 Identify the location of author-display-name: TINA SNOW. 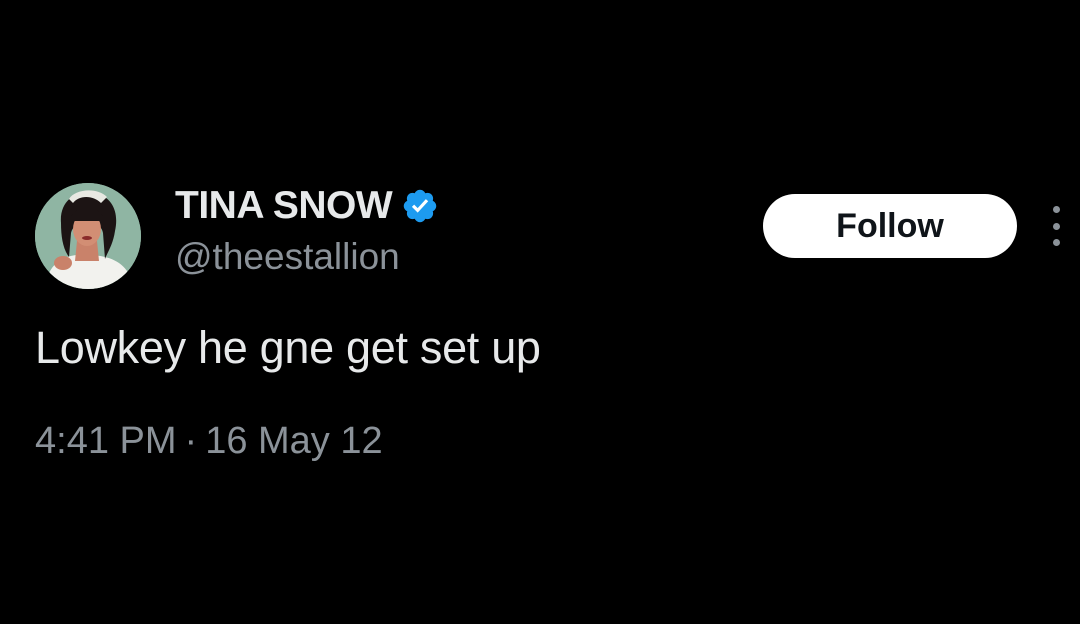
(284, 206).